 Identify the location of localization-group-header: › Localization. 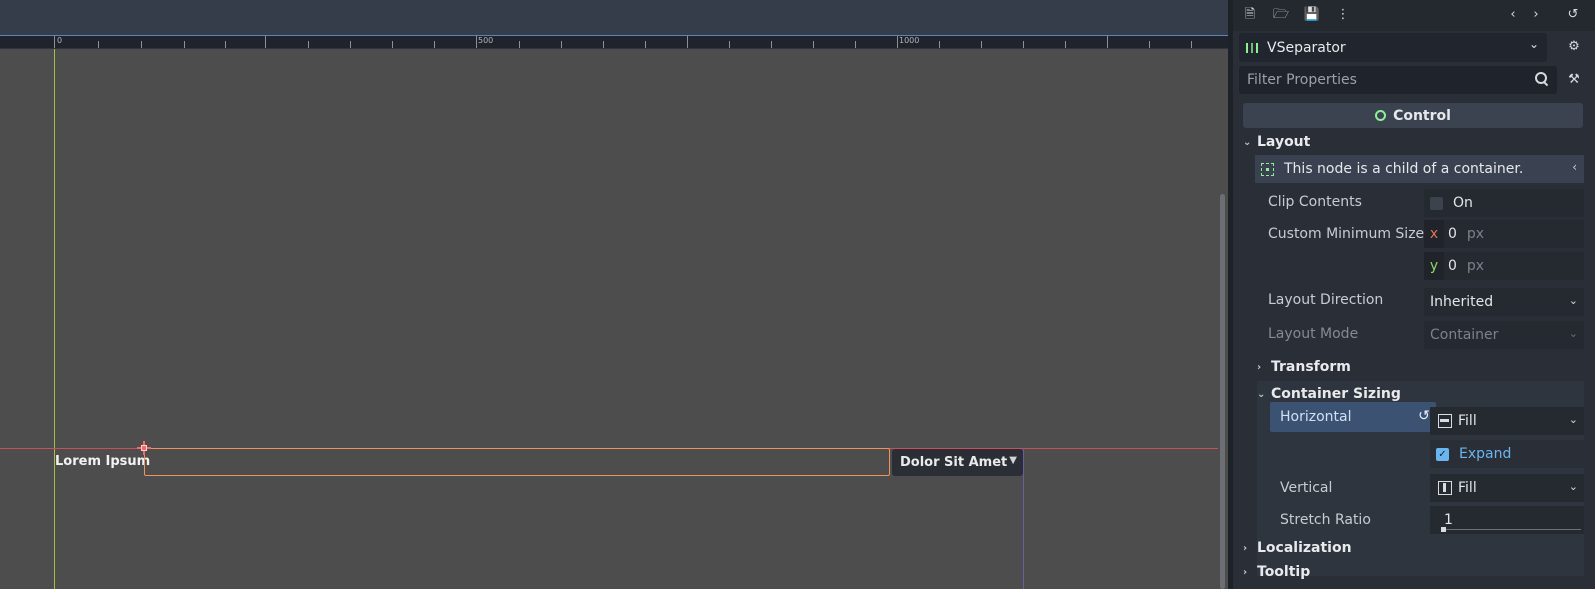
(1297, 548).